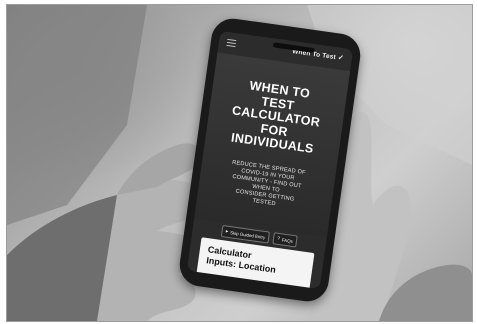 Image resolution: width=477 pixels, height=324 pixels. Describe the element at coordinates (276, 117) in the screenshot. I see `hero-title: WHEN TO TEST CALCULATOR FOR INDIVIDUALS` at that location.